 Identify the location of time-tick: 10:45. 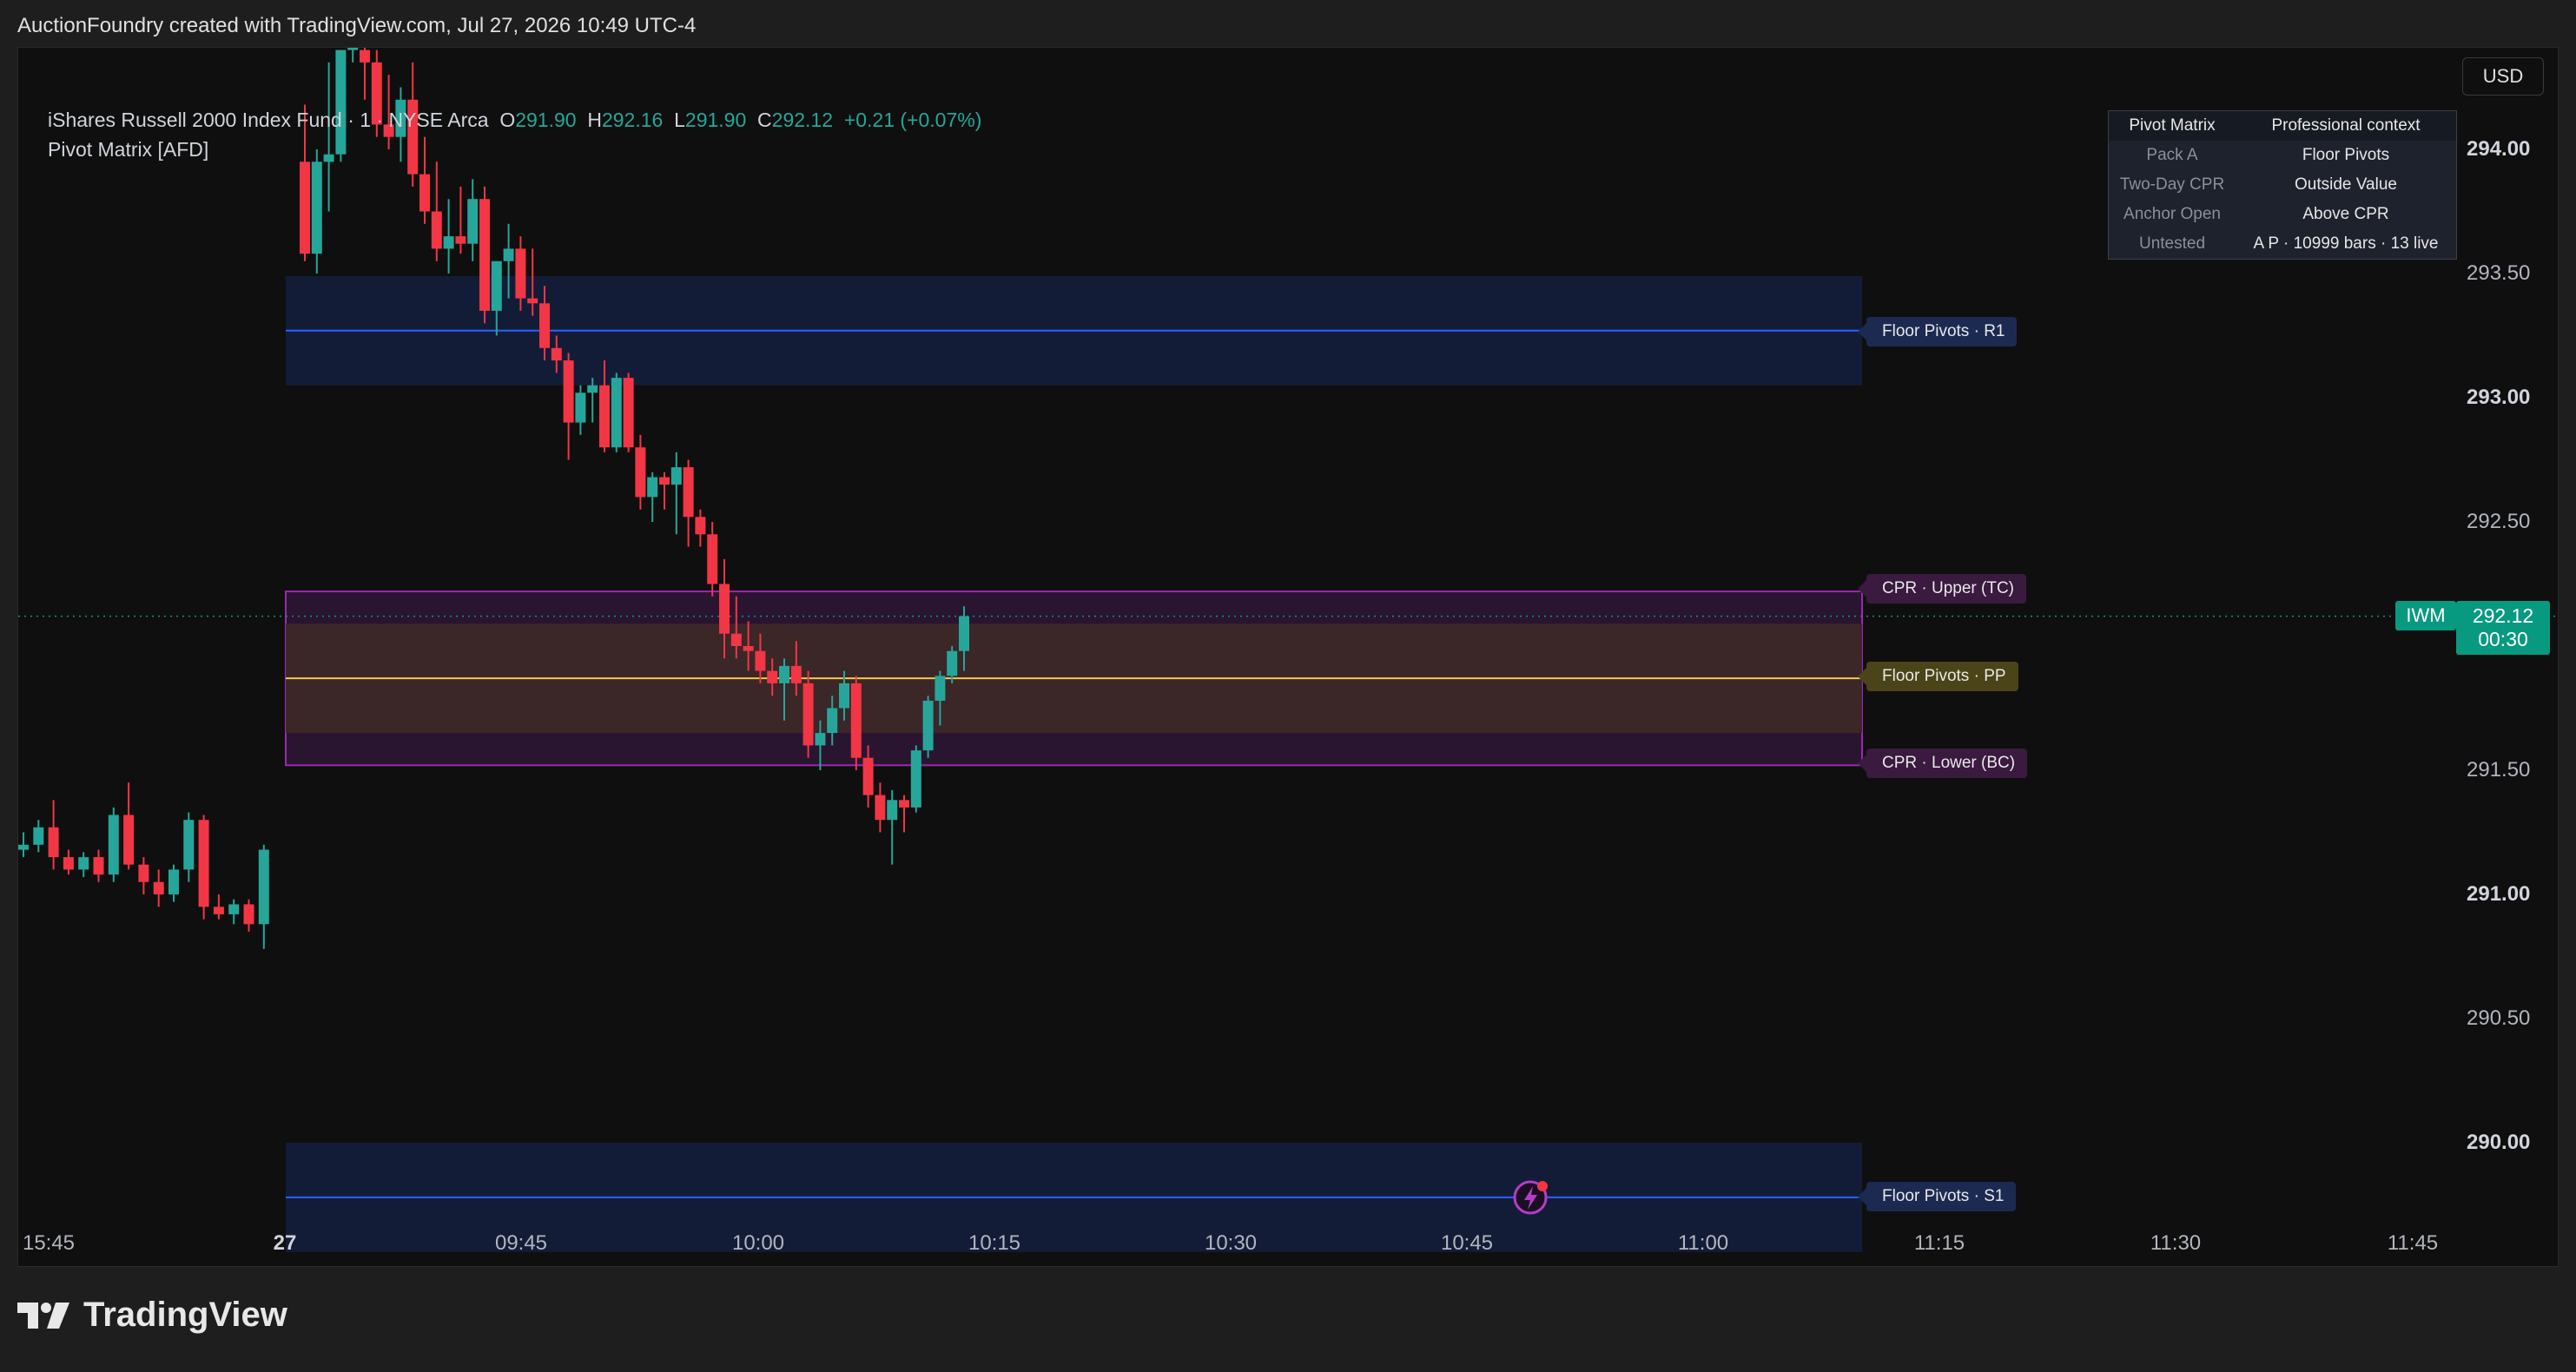
(1467, 1243).